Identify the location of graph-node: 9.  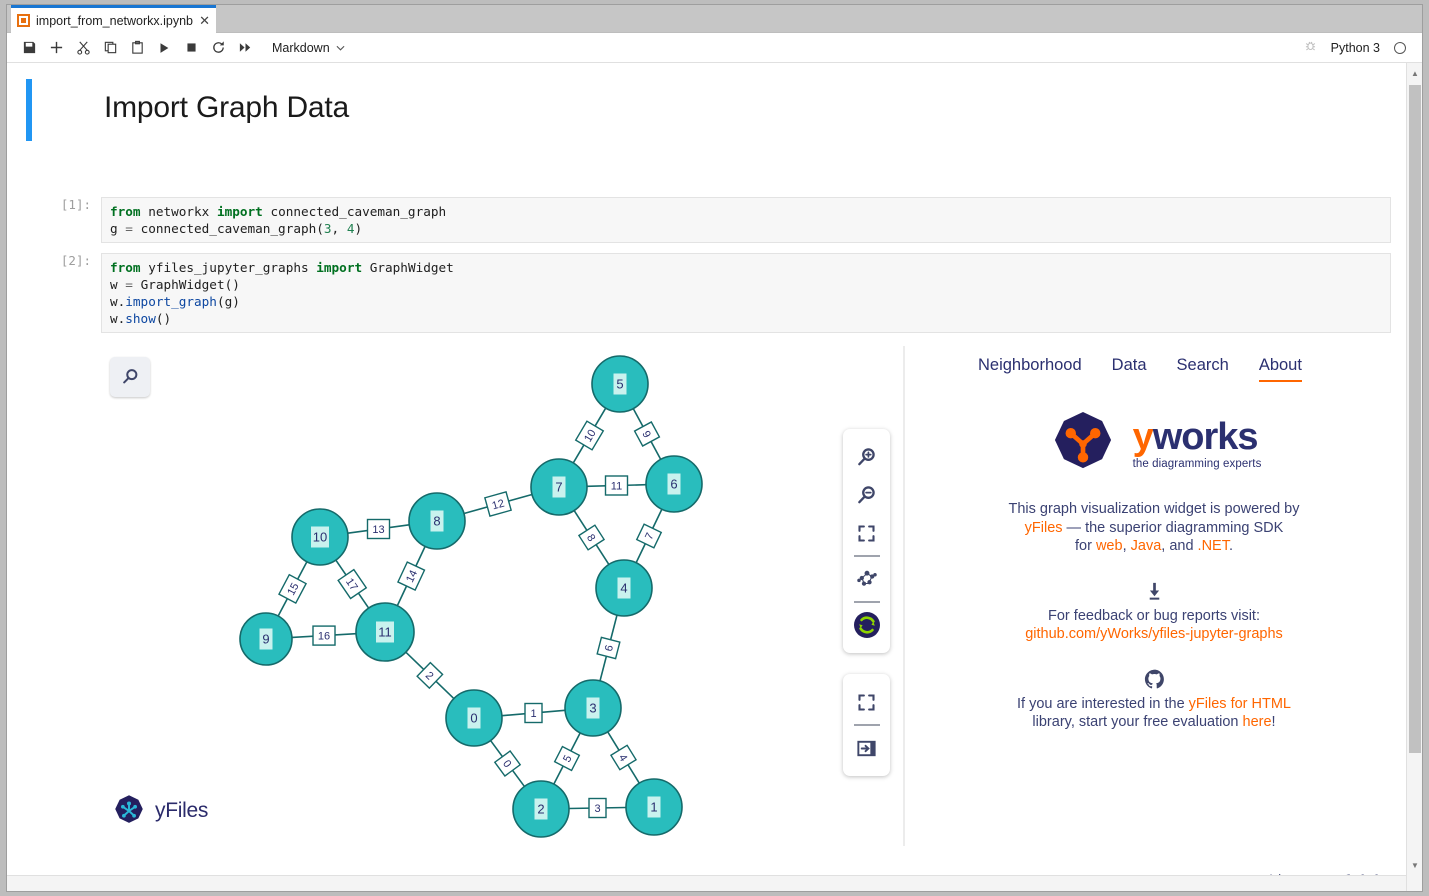
(266, 639).